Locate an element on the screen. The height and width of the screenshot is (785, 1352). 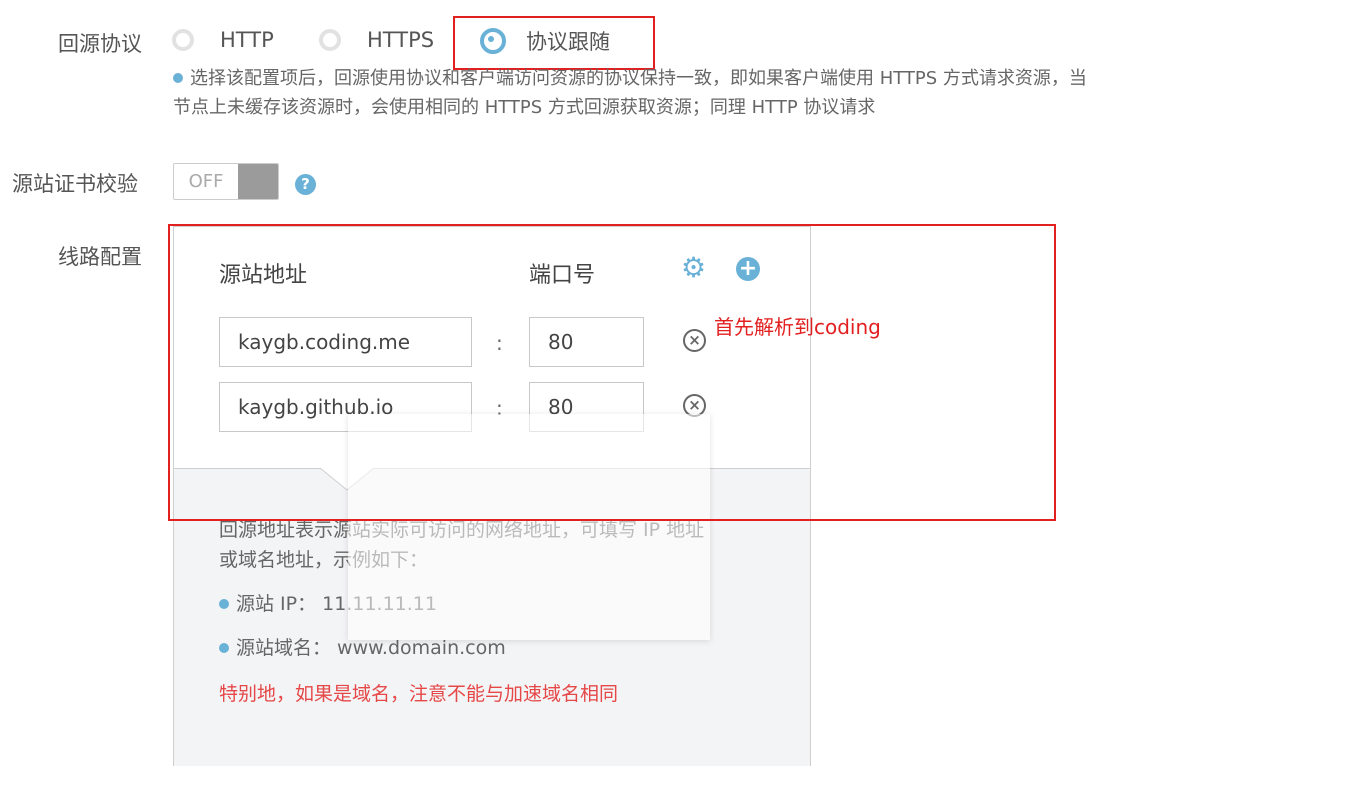
toggle-state-text: OFF is located at coordinates (206, 181).